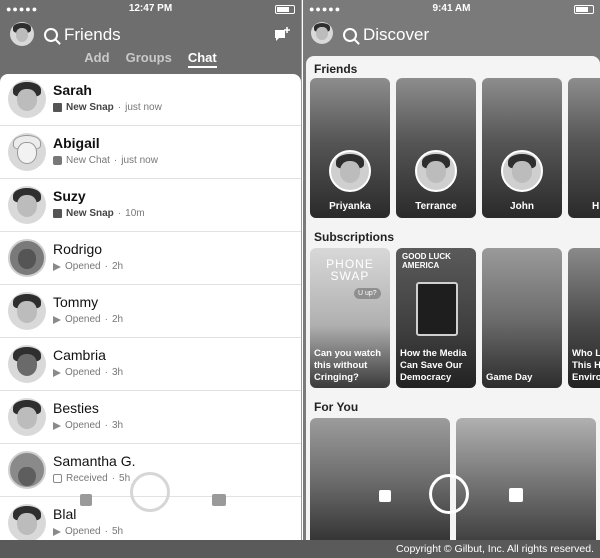 The height and width of the screenshot is (558, 600). I want to click on chat-bubble: U up?, so click(367, 293).